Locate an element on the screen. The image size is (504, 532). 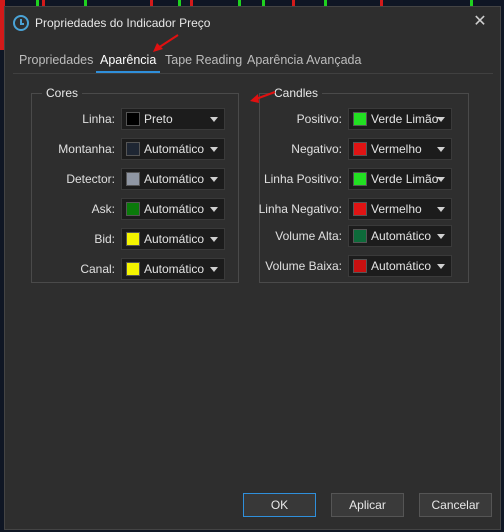
cores-row-label: Detector: is located at coordinates (90, 179).